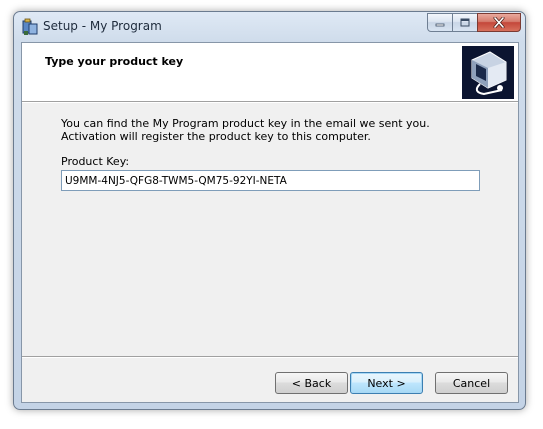 This screenshot has width=543, height=429. What do you see at coordinates (102, 26) in the screenshot?
I see `window-title: Setup - My Program` at bounding box center [102, 26].